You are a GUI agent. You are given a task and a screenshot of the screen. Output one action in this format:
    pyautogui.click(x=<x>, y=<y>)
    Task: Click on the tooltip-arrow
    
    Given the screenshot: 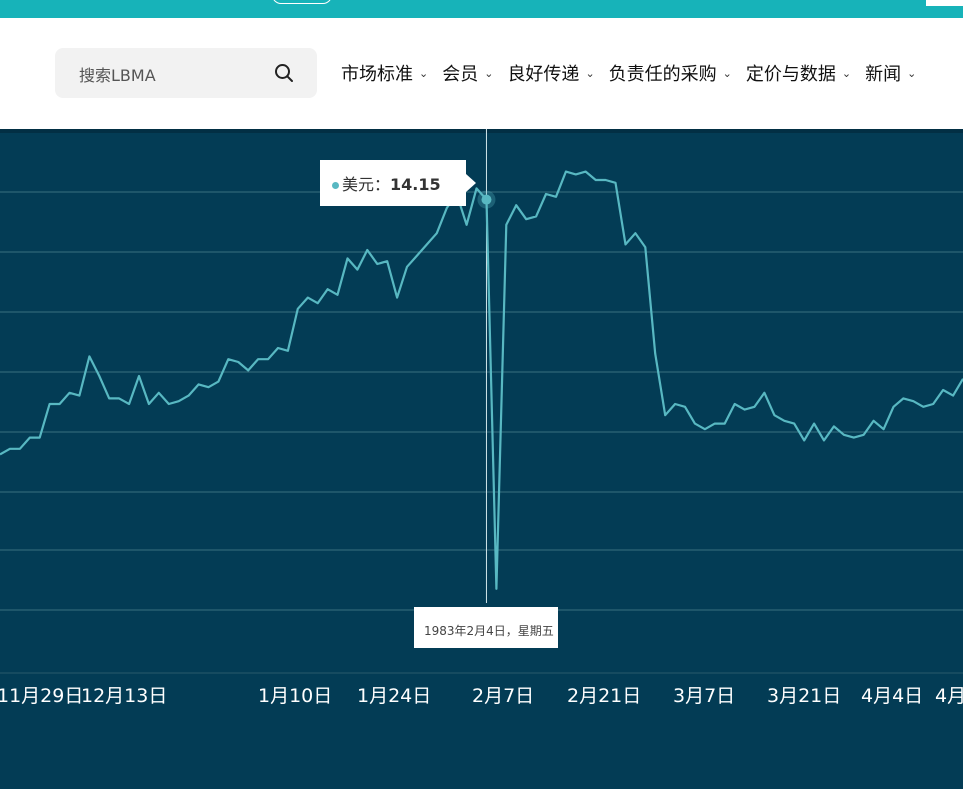 What is the action you would take?
    pyautogui.click(x=471, y=183)
    